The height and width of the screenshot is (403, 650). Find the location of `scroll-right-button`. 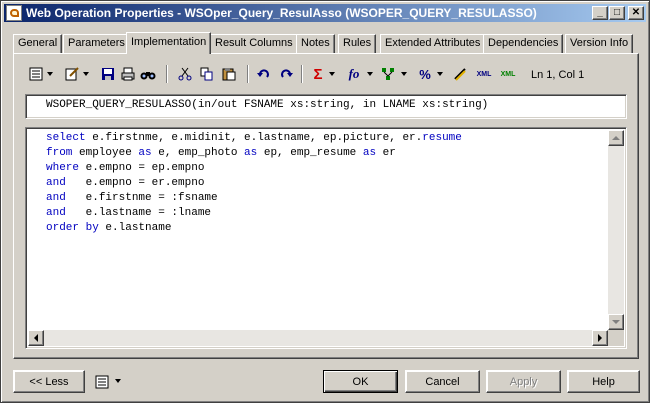

scroll-right-button is located at coordinates (600, 338).